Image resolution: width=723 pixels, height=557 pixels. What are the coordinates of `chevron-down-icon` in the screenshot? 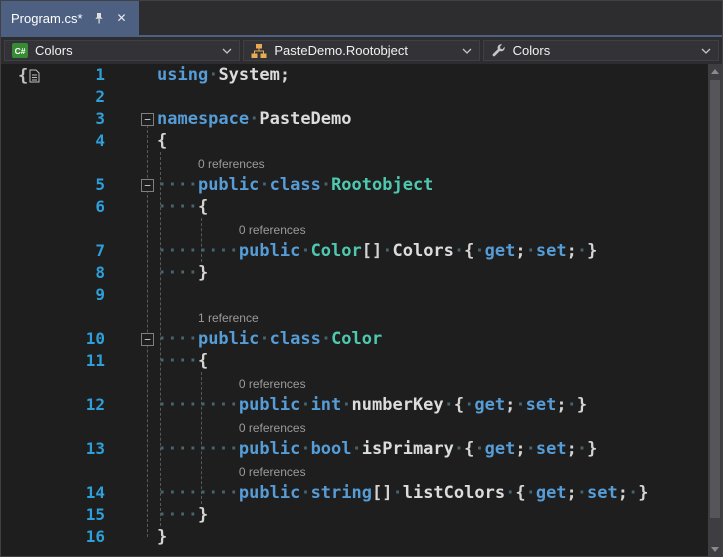 It's located at (227, 51).